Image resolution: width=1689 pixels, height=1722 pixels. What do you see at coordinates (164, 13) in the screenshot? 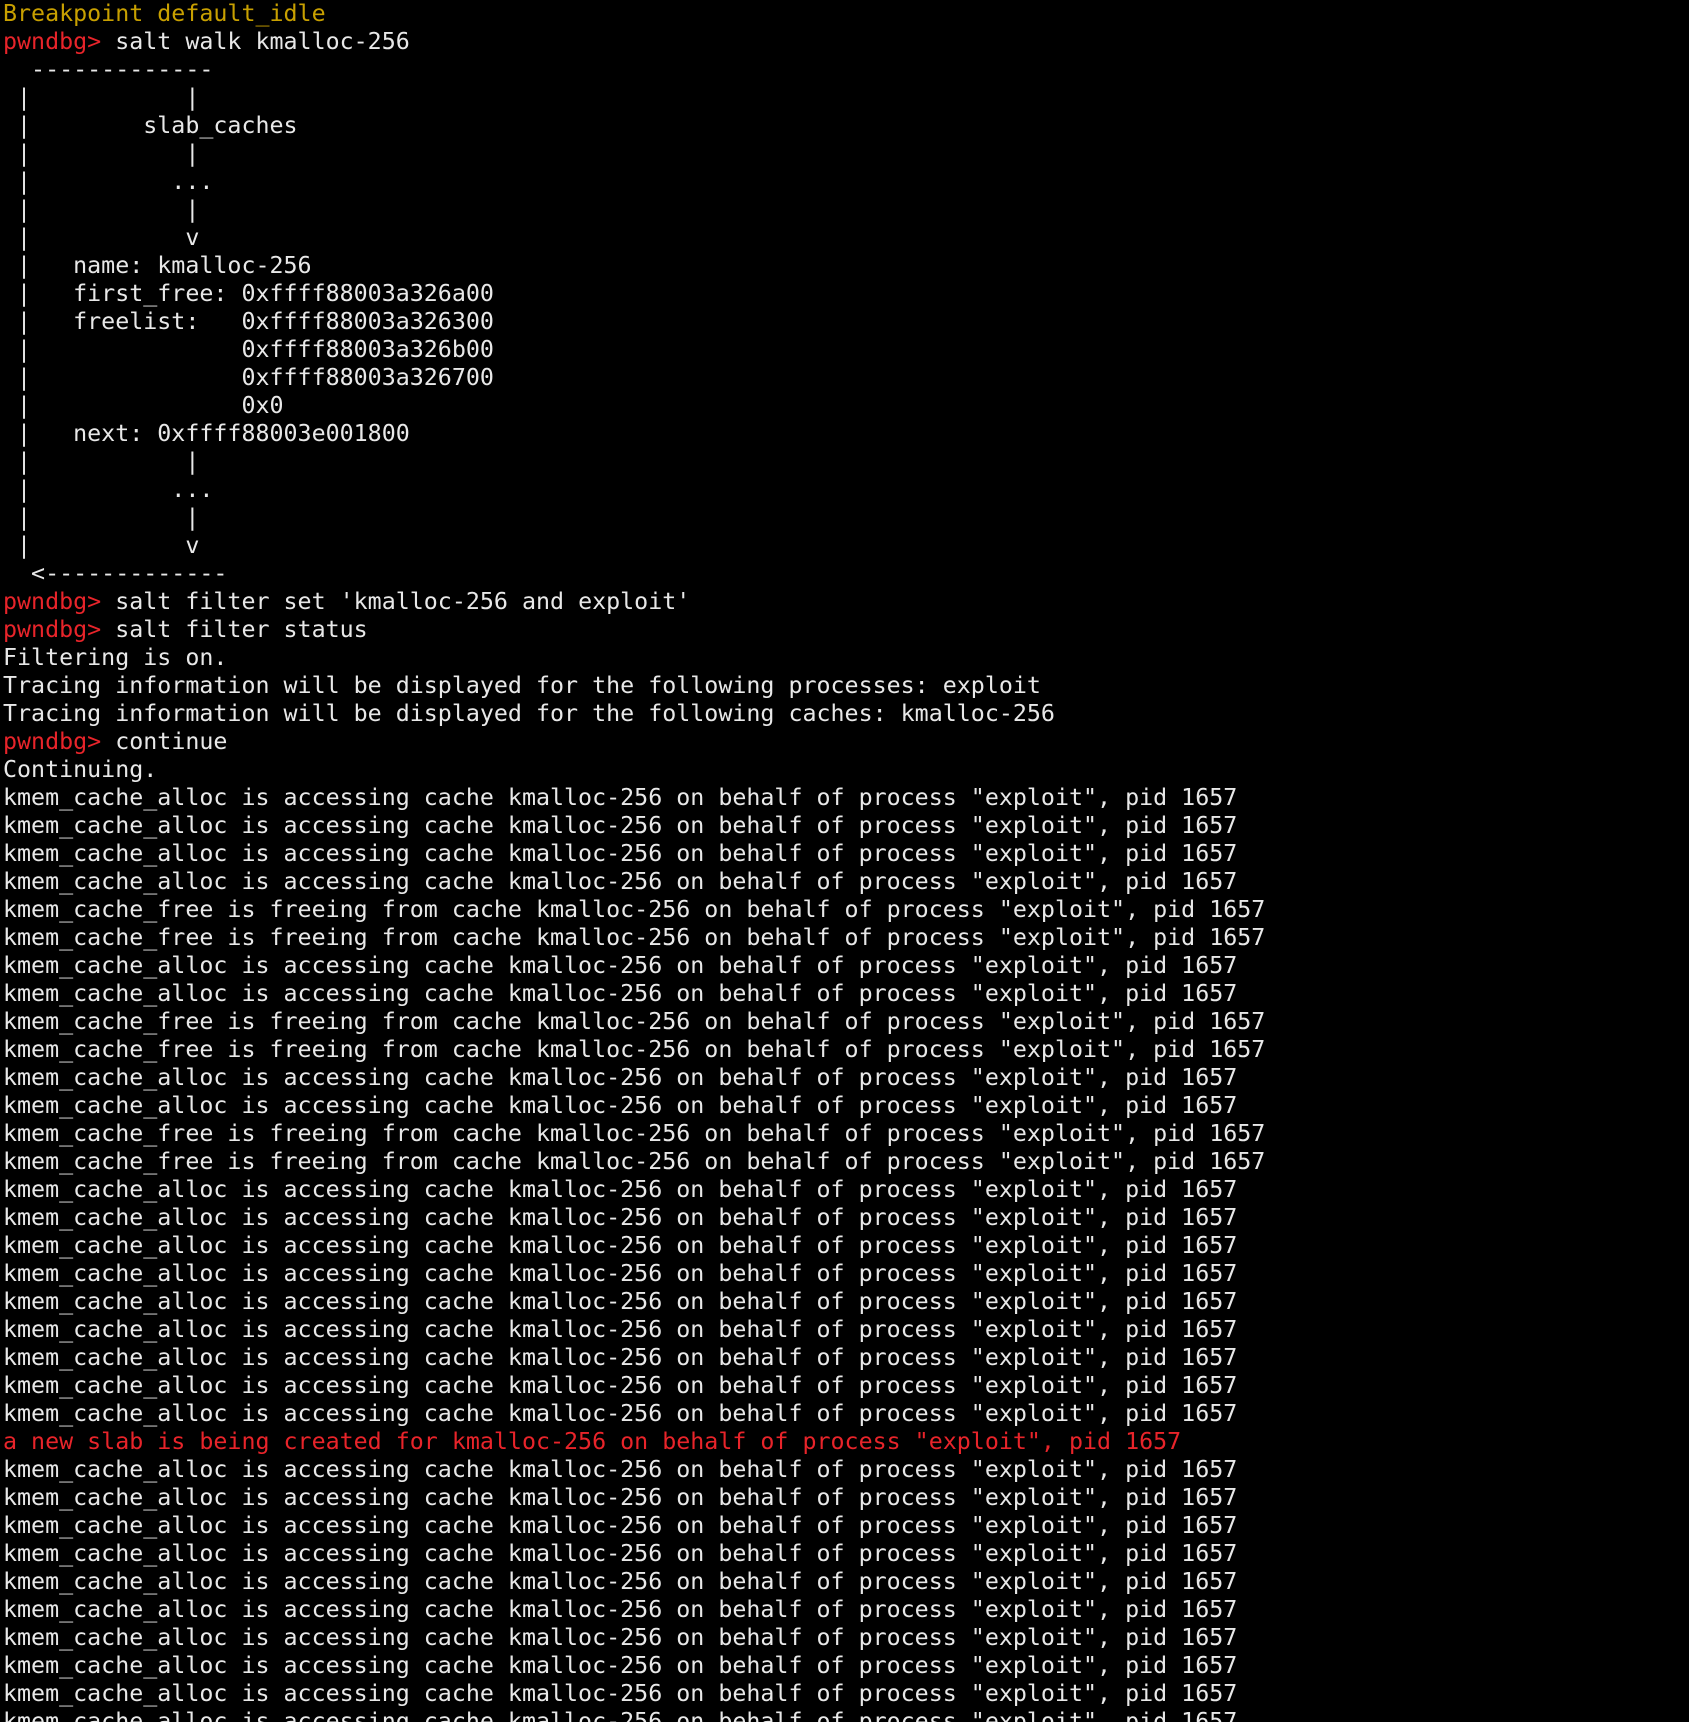
I see `breakpoint-text: Breakpoint default_idle` at bounding box center [164, 13].